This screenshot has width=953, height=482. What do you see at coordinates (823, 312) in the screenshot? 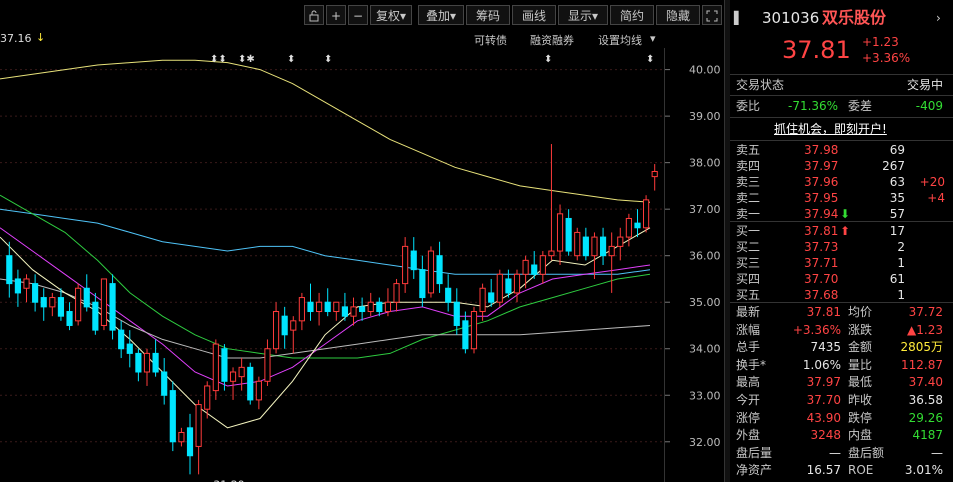
I see `stat-value: 37.81` at bounding box center [823, 312].